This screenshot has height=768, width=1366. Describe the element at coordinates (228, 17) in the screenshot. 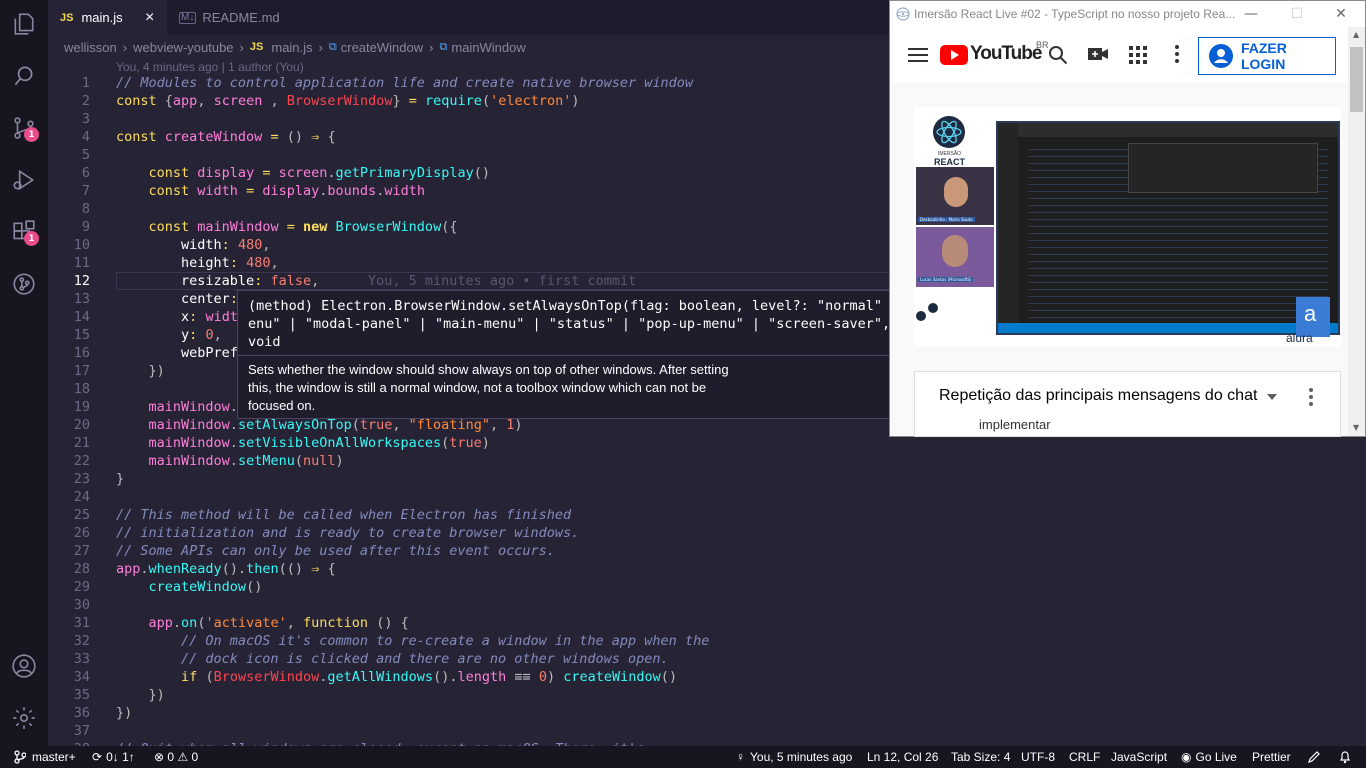

I see `tab-readme: M↓ README.md` at that location.